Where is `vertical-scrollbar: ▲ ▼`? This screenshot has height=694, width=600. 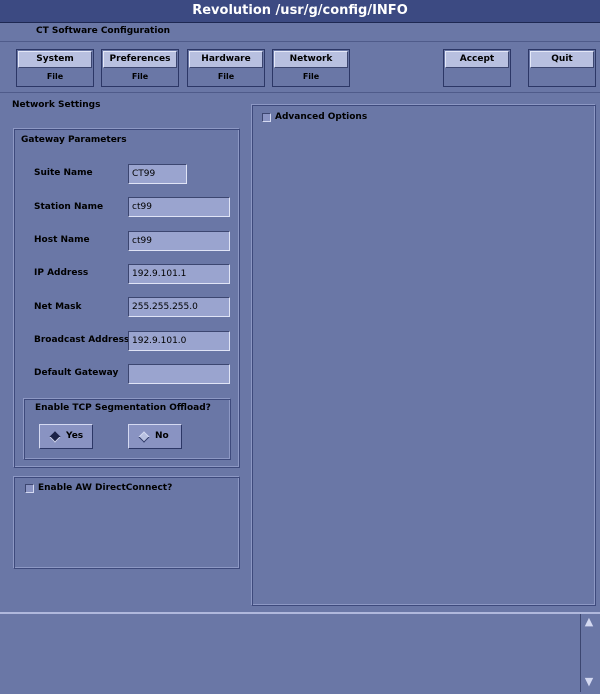
vertical-scrollbar: ▲ ▼ is located at coordinates (588, 653).